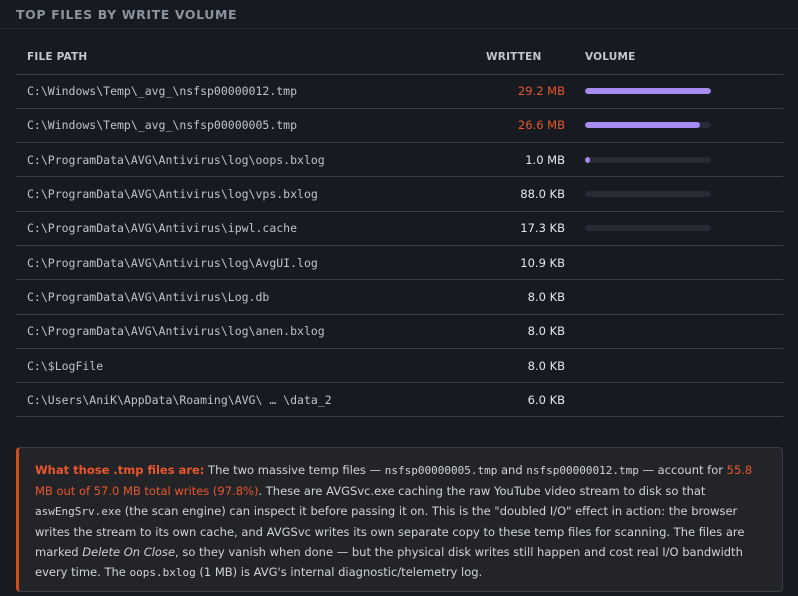  What do you see at coordinates (528, 57) in the screenshot?
I see `column-header-written: WRITTEN` at bounding box center [528, 57].